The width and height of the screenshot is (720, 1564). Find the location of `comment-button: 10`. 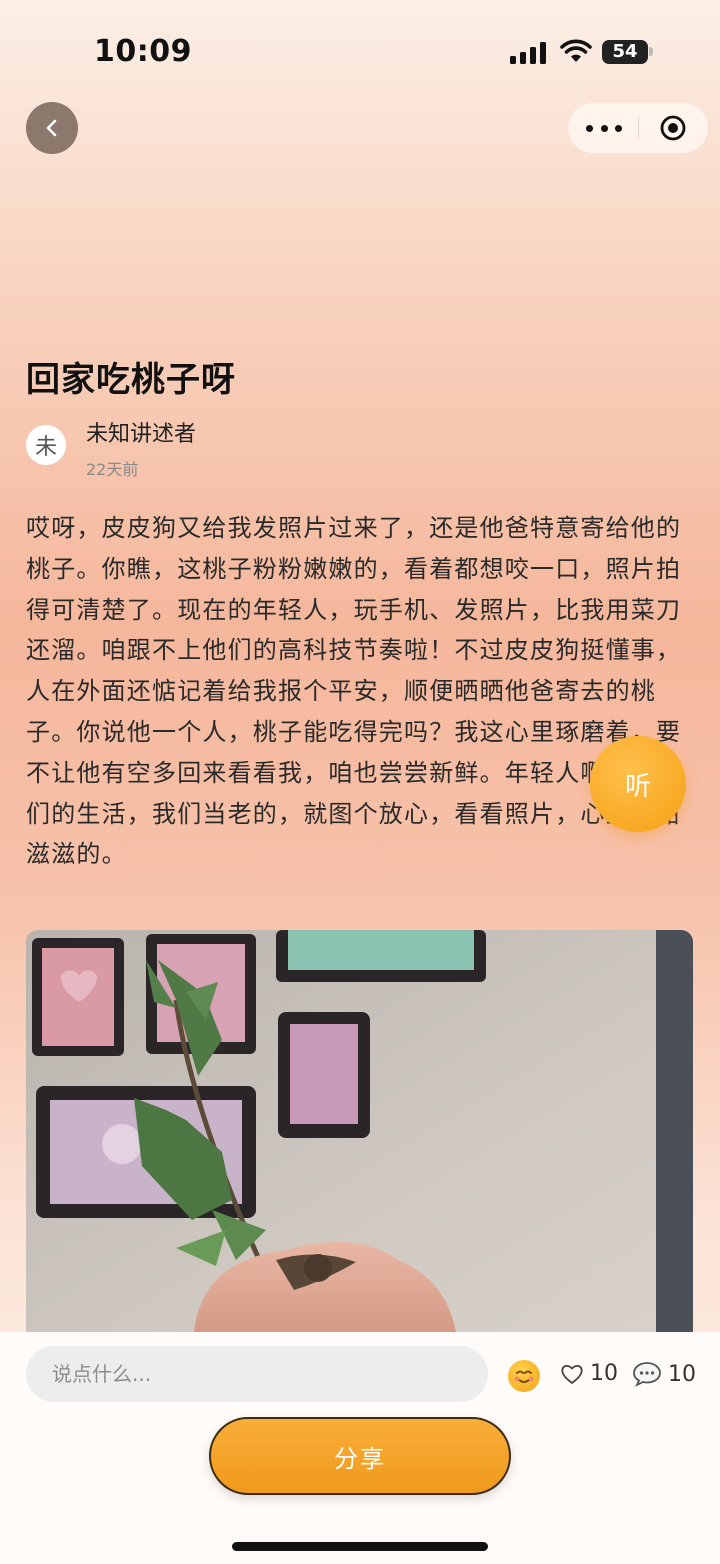

comment-button: 10 is located at coordinates (664, 1374).